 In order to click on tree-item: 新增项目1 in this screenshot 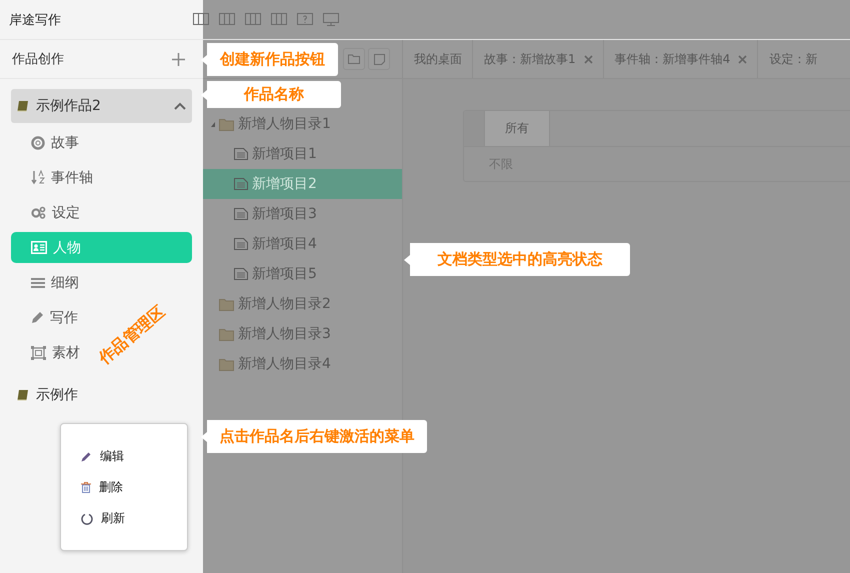, I will do `click(302, 154)`.